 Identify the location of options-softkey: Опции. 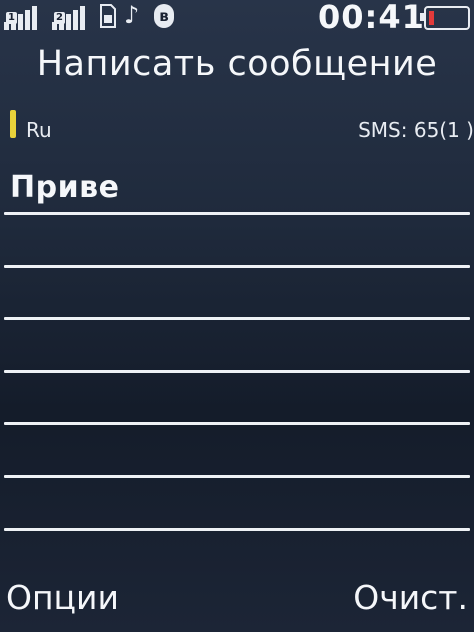
(62, 597).